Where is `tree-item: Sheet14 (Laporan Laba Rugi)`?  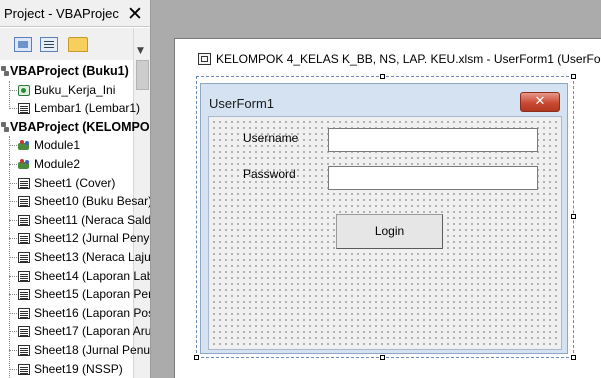 tree-item: Sheet14 (Laporan Laba Rugi) is located at coordinates (75, 276).